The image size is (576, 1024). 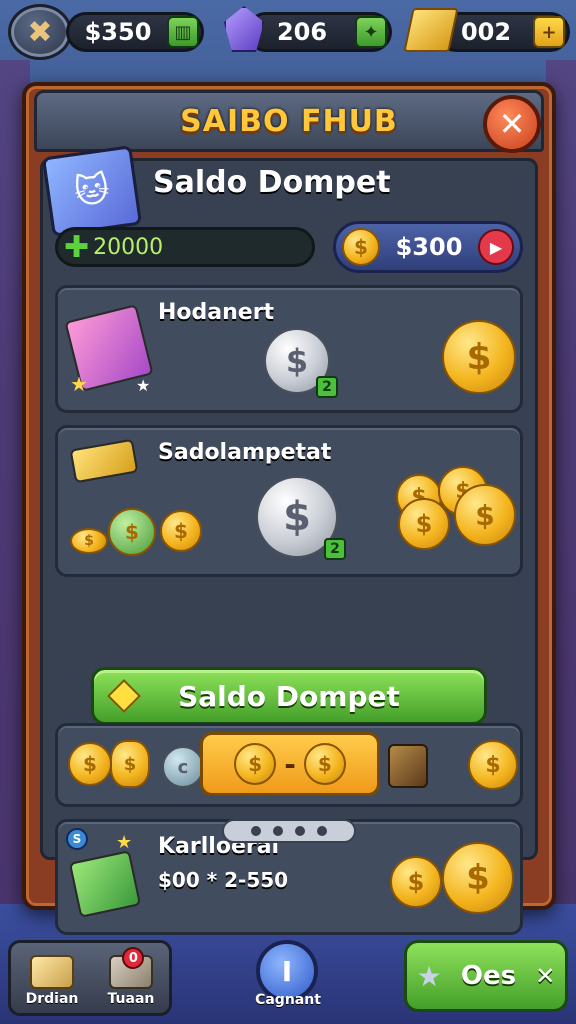 I want to click on cash-value: $350, so click(x=118, y=32).